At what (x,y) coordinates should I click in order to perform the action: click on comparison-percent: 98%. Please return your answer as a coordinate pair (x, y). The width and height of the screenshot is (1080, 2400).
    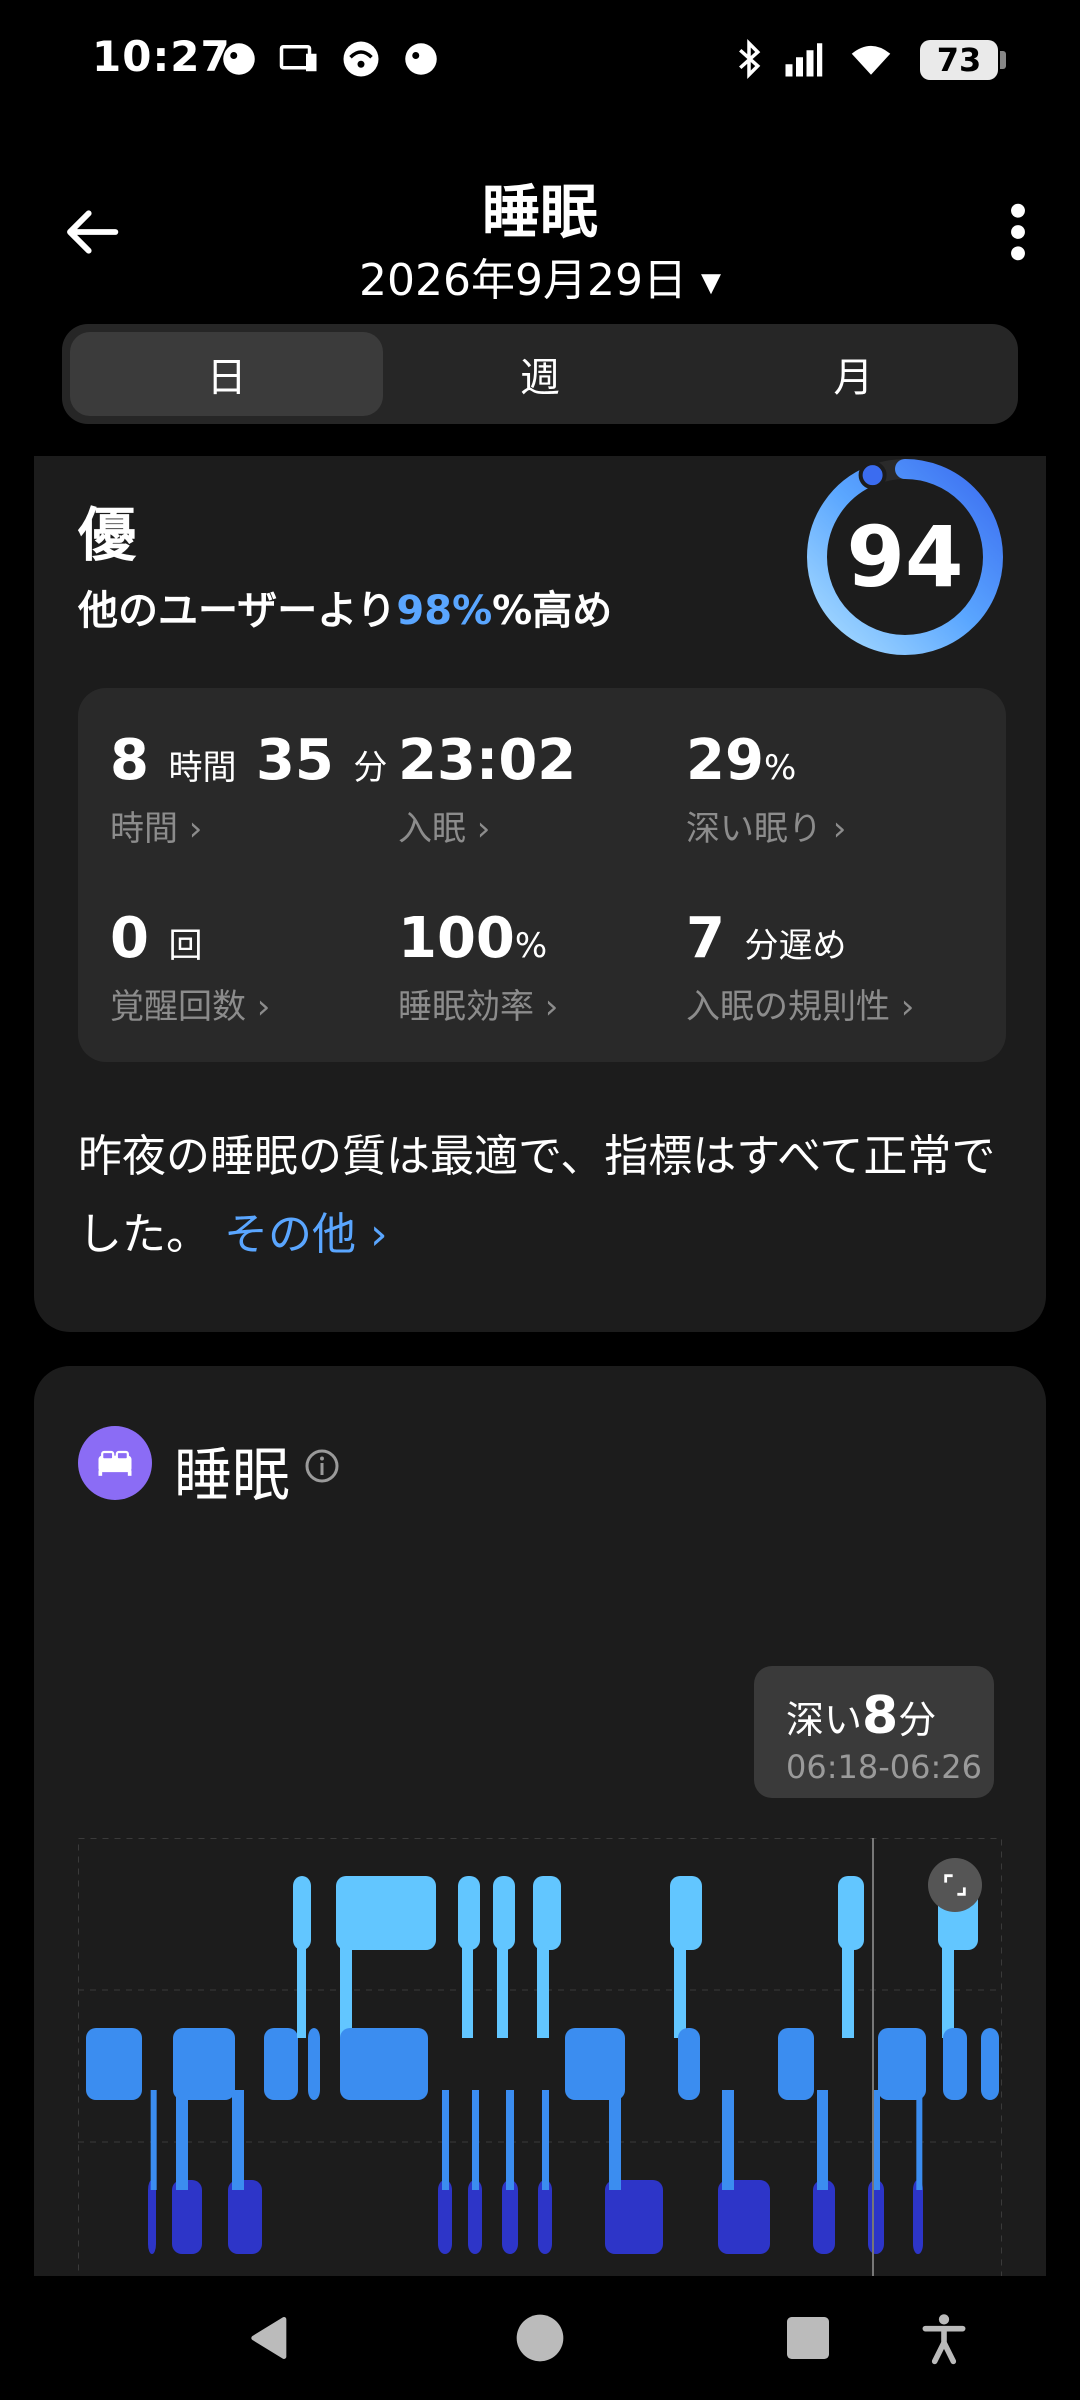
    Looking at the image, I should click on (444, 611).